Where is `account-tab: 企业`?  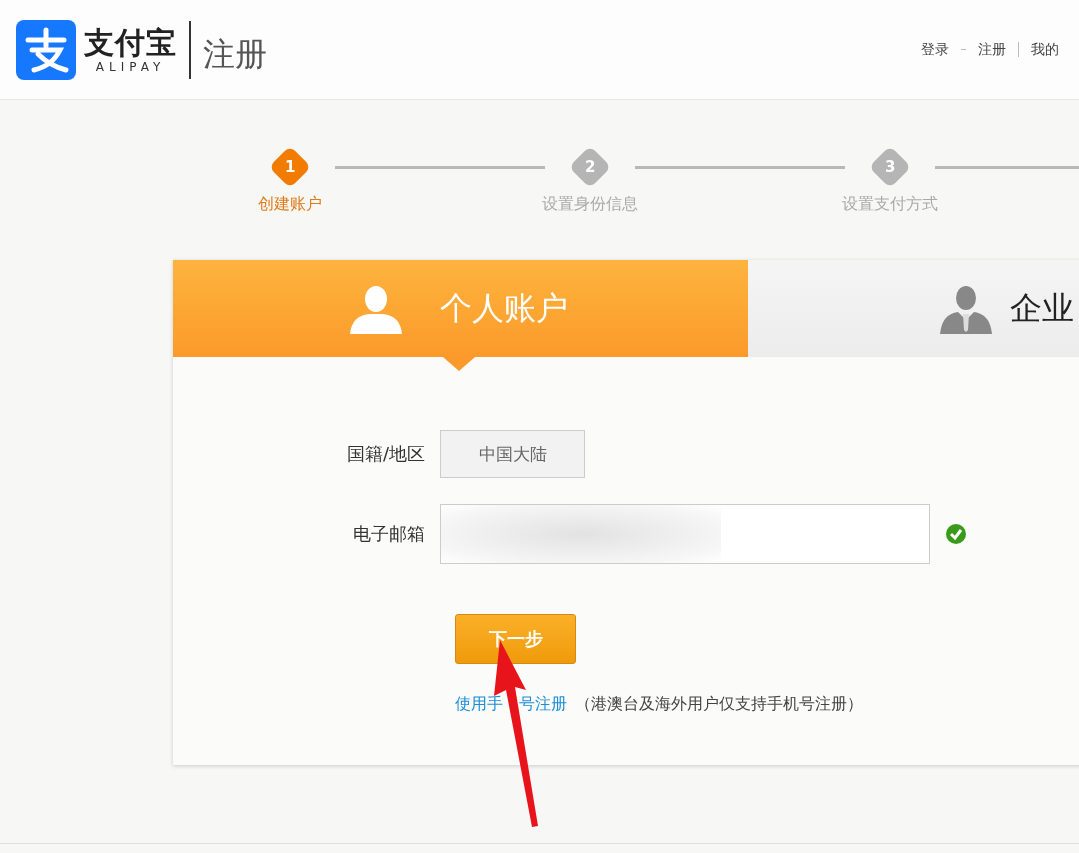
account-tab: 企业 is located at coordinates (913, 308).